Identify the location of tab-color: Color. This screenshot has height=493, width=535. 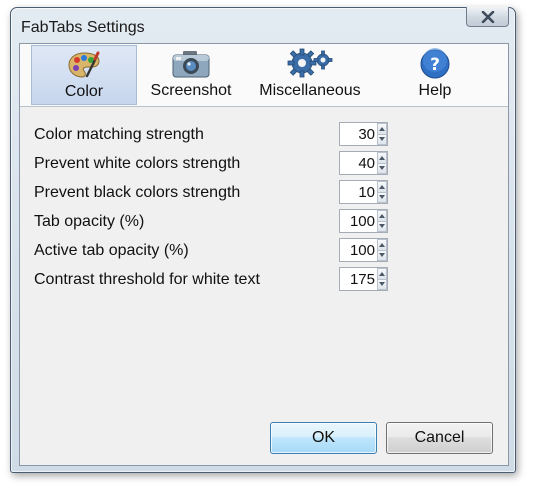
(84, 75).